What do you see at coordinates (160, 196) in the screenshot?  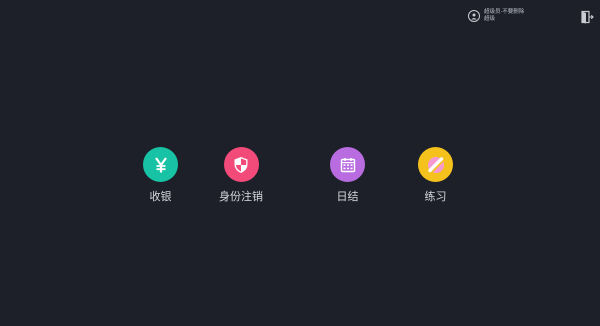 I see `menu-label-cashier: 收银` at bounding box center [160, 196].